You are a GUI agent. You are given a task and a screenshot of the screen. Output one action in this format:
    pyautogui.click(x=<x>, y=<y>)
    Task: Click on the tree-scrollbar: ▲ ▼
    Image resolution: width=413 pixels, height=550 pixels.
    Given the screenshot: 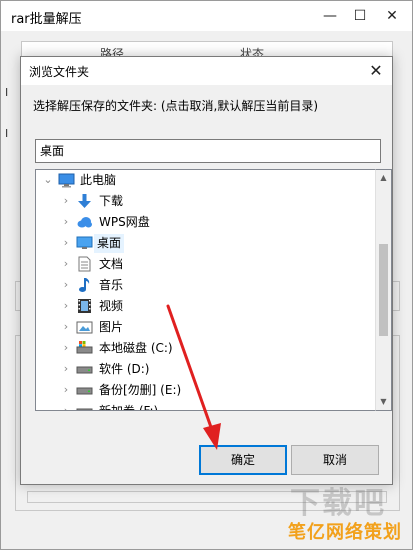 What is the action you would take?
    pyautogui.click(x=383, y=290)
    